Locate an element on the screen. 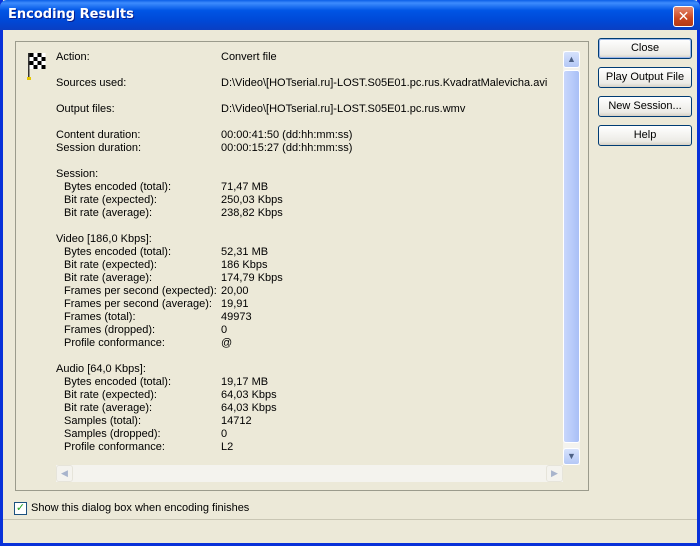  vertical-scroll-thumb is located at coordinates (571, 256).